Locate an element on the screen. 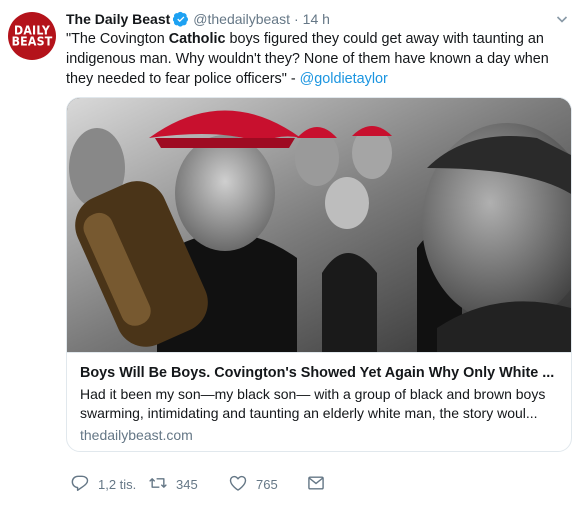 The width and height of the screenshot is (579, 505). author-name: The Daily Beast is located at coordinates (118, 19).